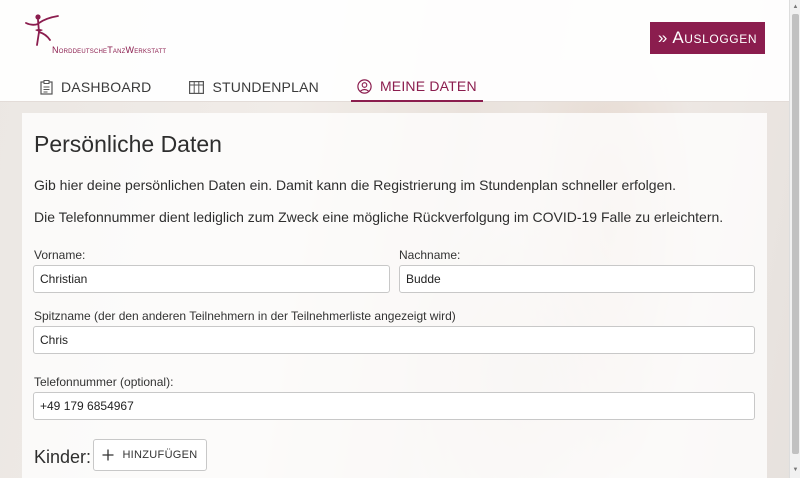 This screenshot has width=800, height=478. What do you see at coordinates (109, 50) in the screenshot?
I see `brand-name: NorddeutscheTanzWerkstatt` at bounding box center [109, 50].